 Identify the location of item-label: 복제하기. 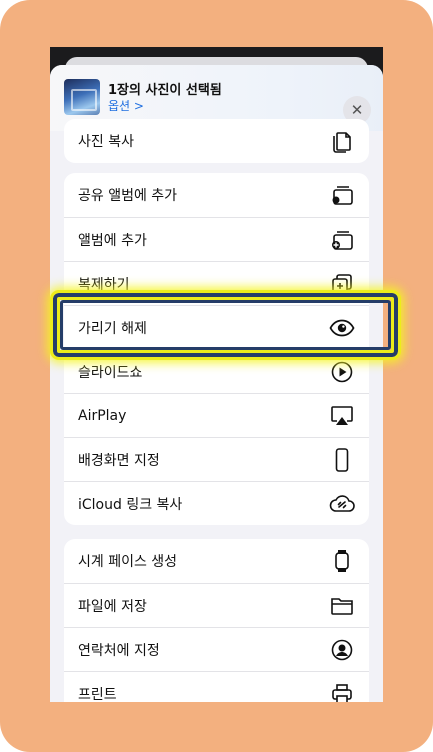
(104, 284).